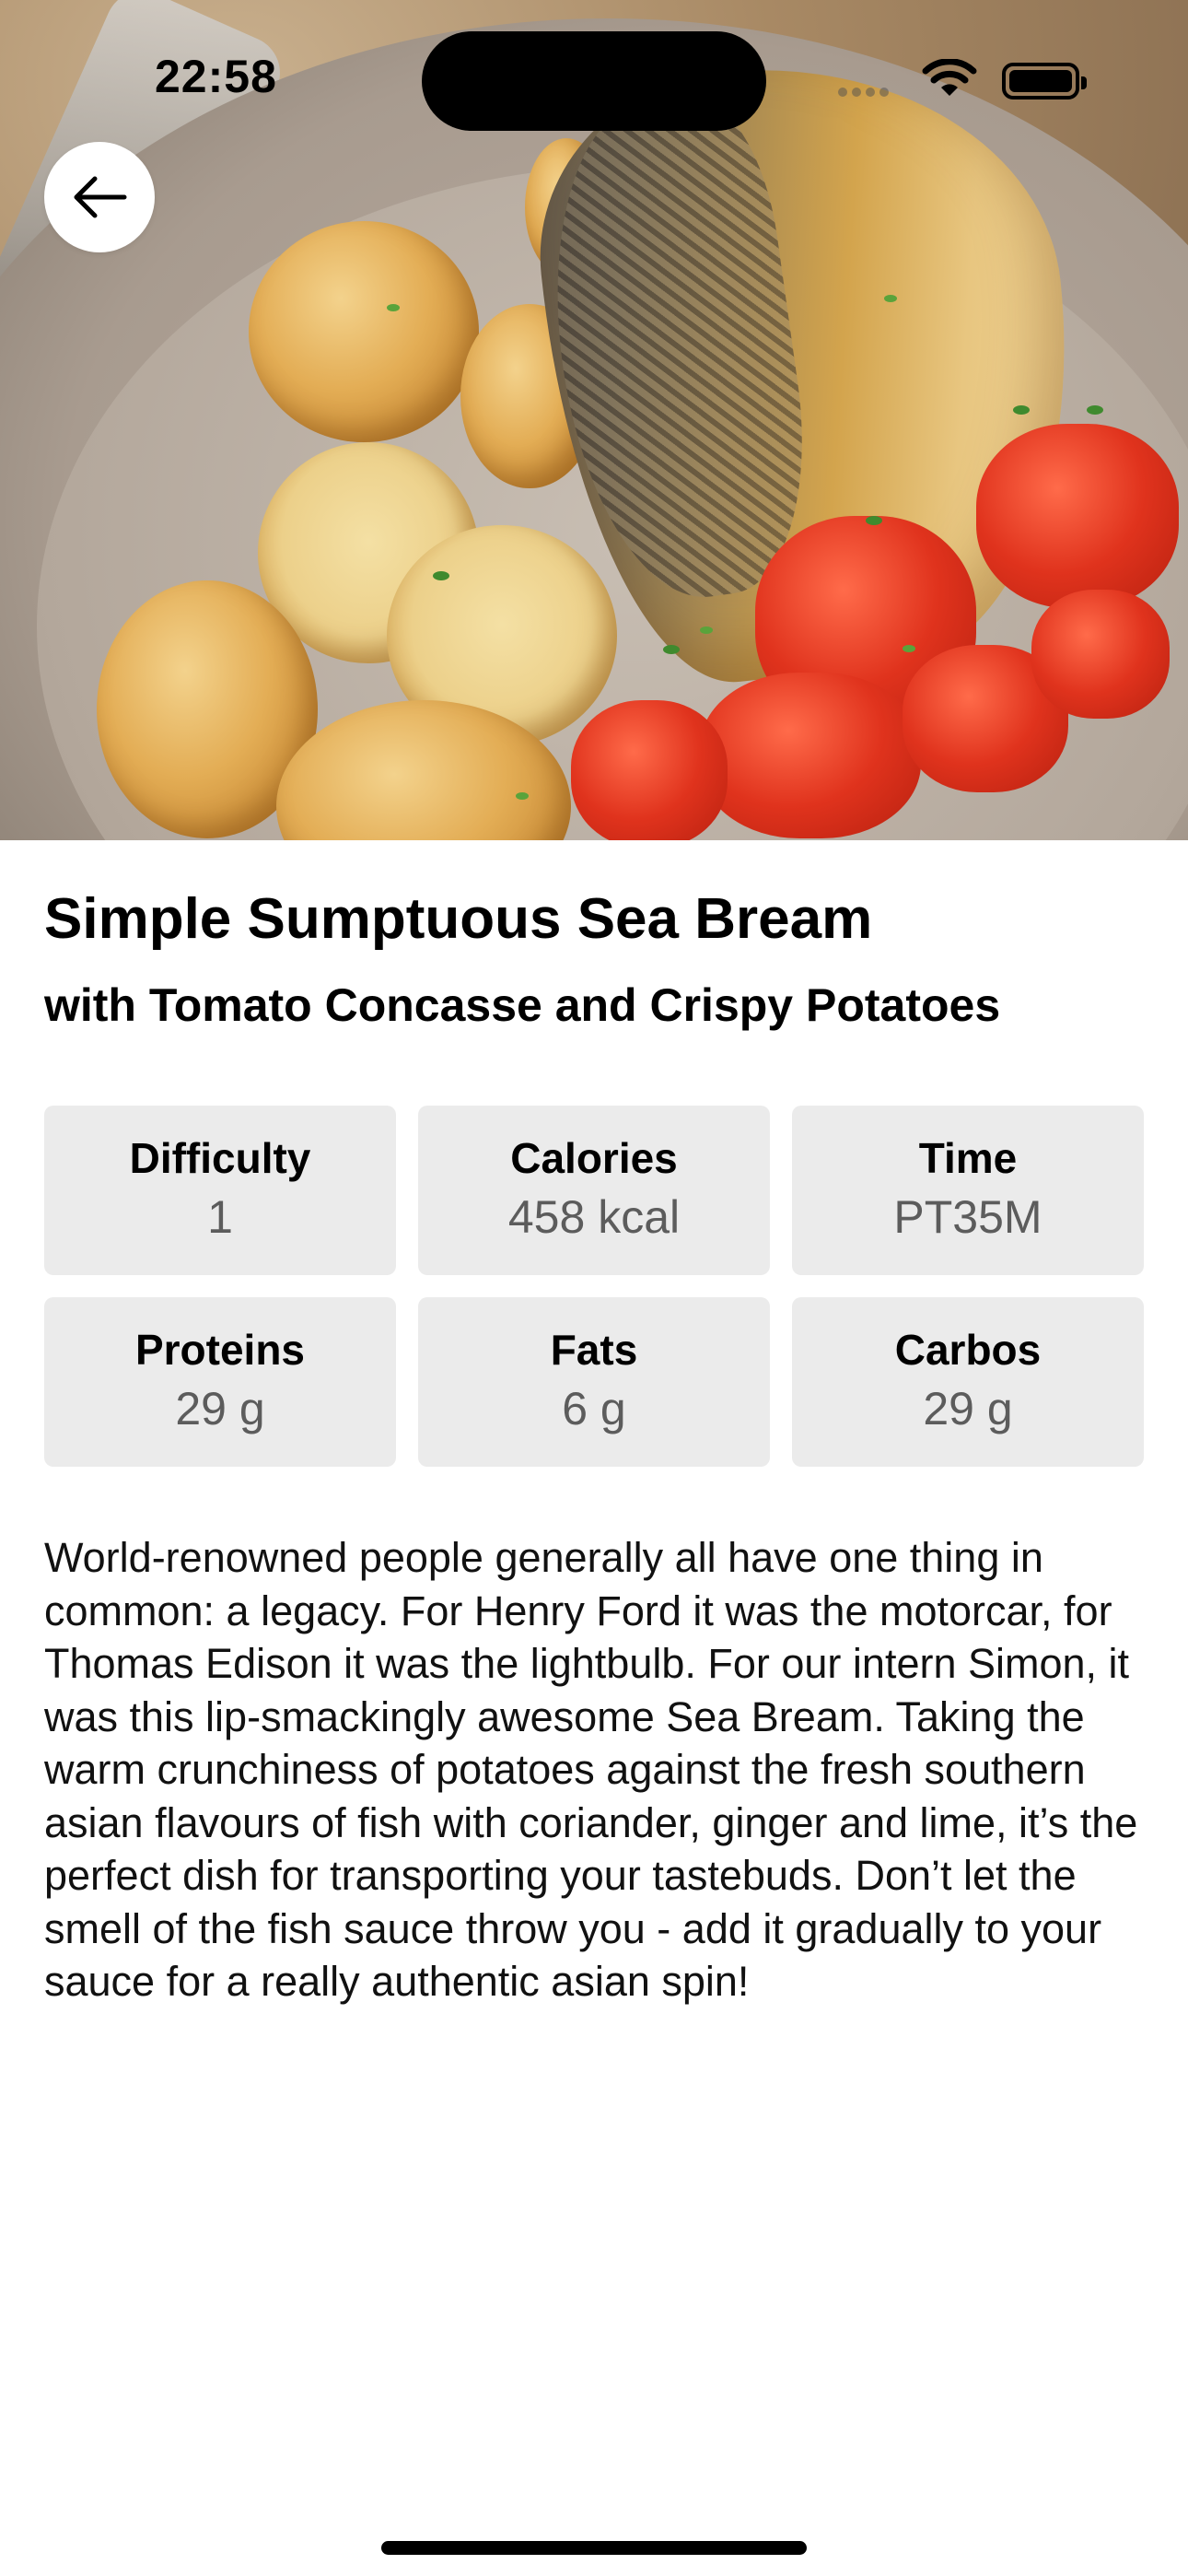  I want to click on stat-value: PT35M, so click(967, 1217).